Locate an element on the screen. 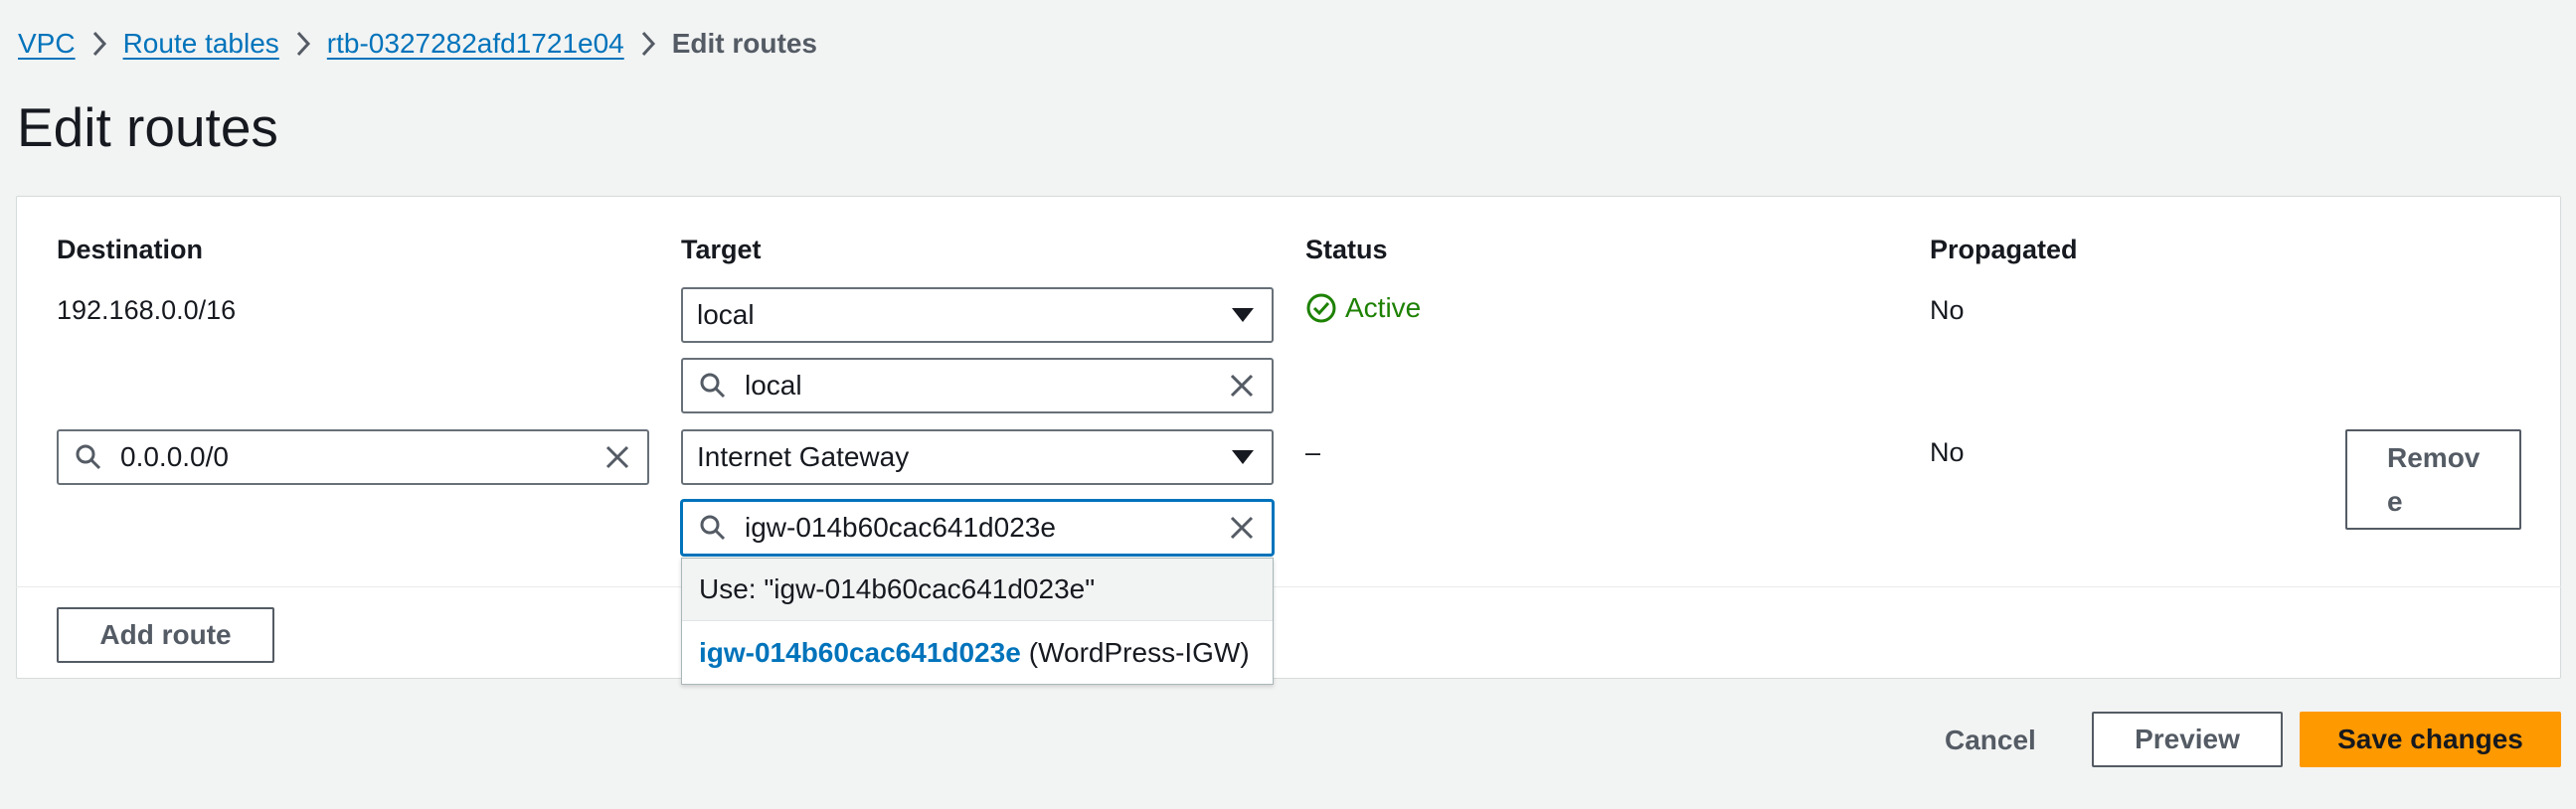 This screenshot has width=2576, height=809. remove-button-label-1: Remov is located at coordinates (2434, 457).